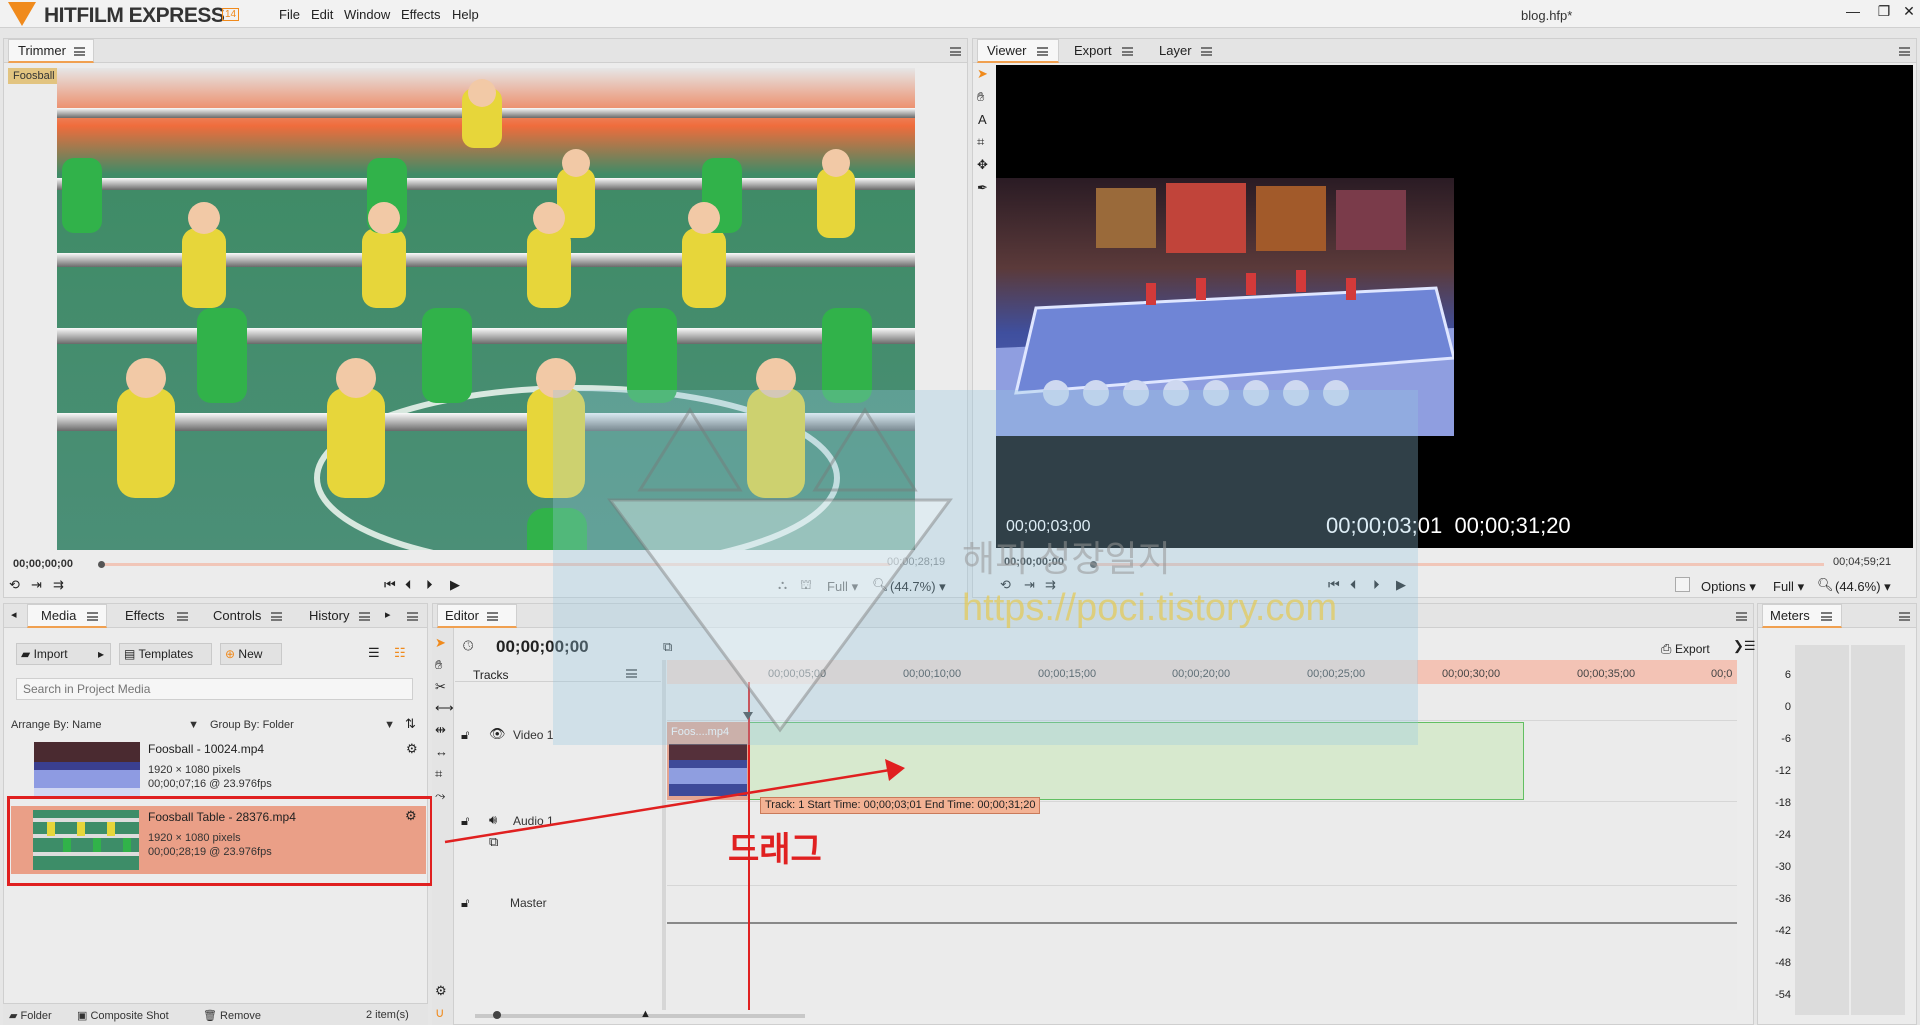 Image resolution: width=1920 pixels, height=1025 pixels. Describe the element at coordinates (1909, 11) in the screenshot. I see `close-icon: ✕` at that location.